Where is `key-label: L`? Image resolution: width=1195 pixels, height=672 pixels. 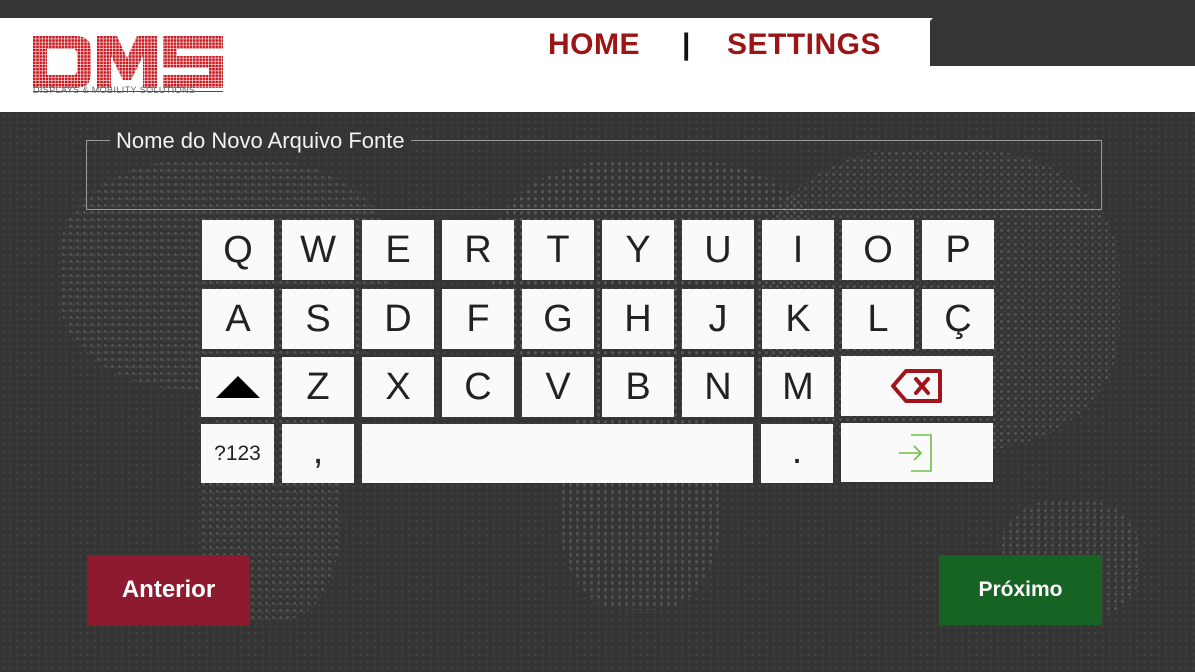
key-label: L is located at coordinates (878, 318).